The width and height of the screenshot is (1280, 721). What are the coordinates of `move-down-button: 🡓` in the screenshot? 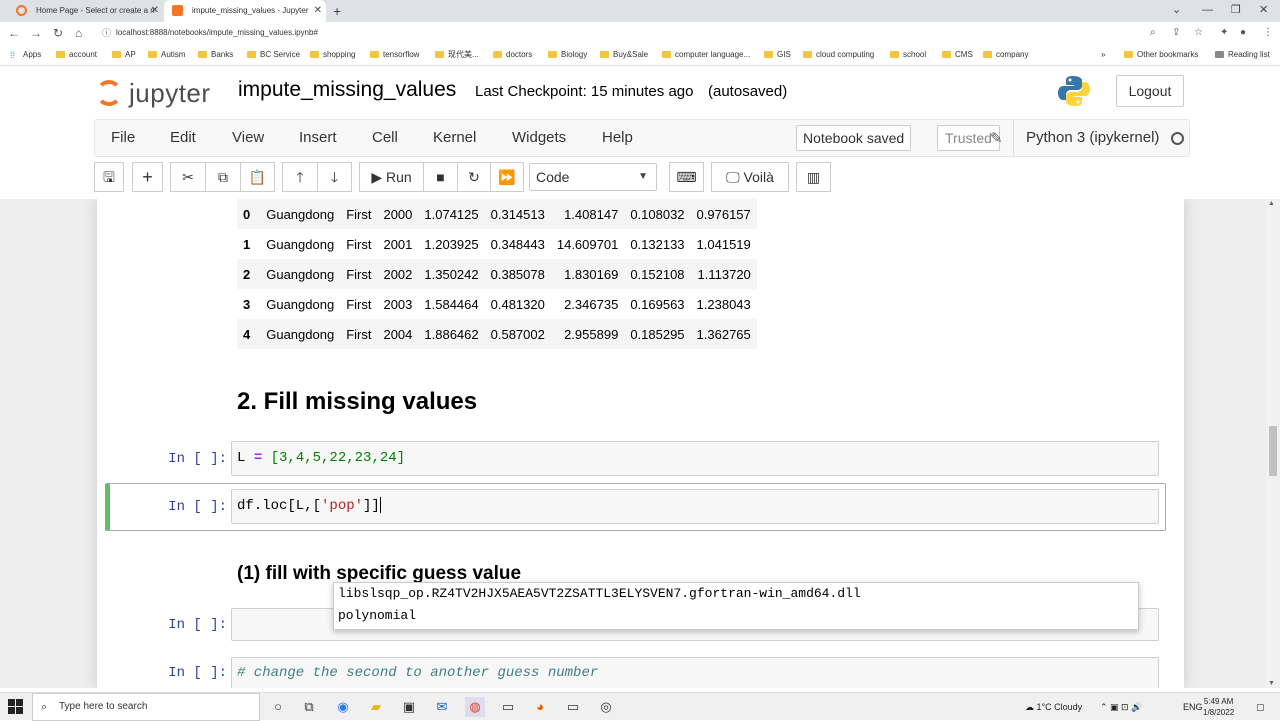 It's located at (334, 177).